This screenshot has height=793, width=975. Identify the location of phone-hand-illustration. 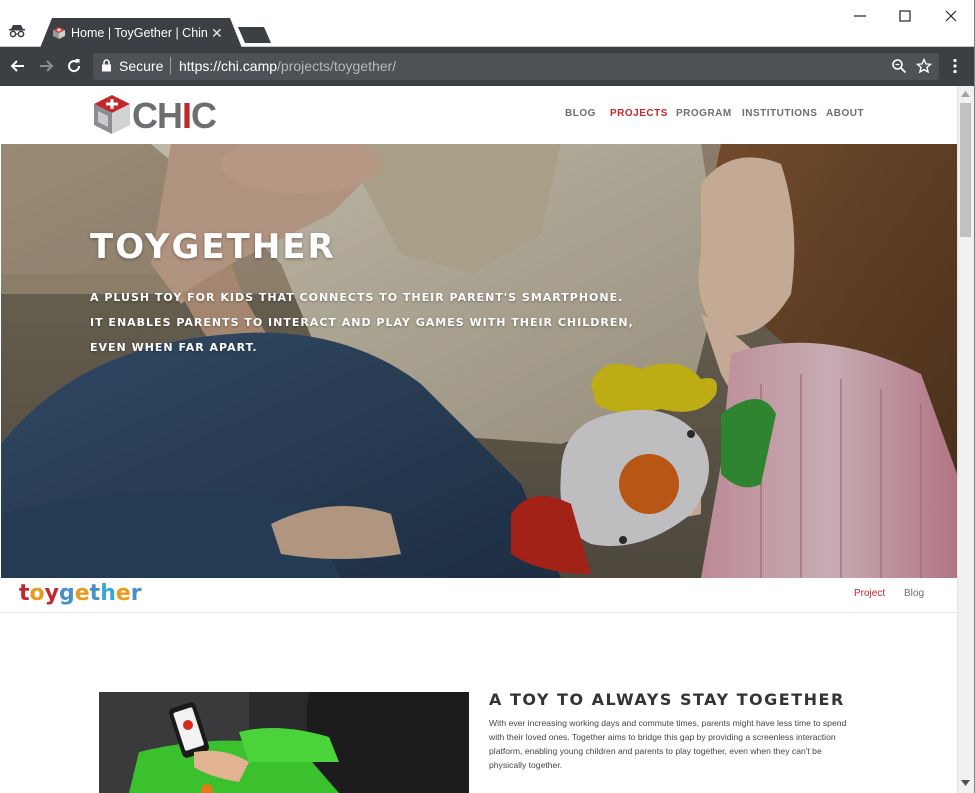
(284, 742).